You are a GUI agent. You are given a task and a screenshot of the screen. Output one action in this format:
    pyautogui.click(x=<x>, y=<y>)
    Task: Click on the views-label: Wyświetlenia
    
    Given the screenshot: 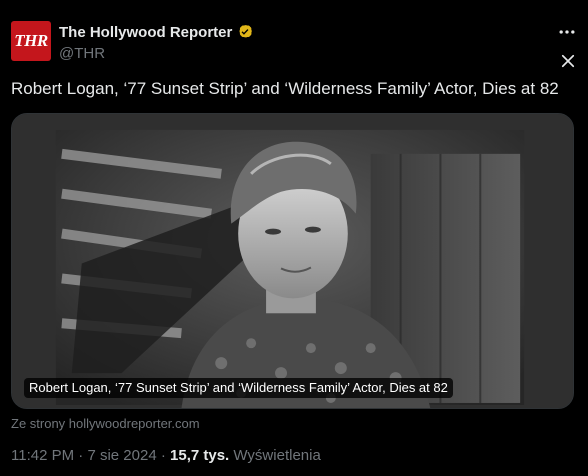 What is the action you would take?
    pyautogui.click(x=277, y=455)
    